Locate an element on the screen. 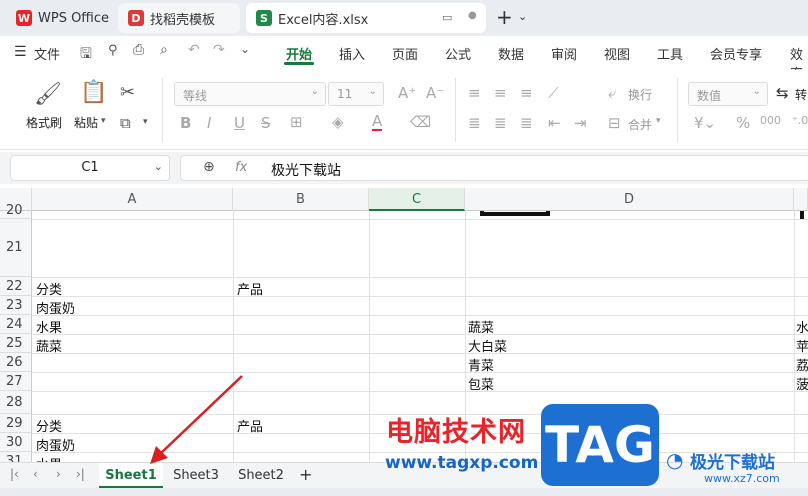 The image size is (808, 496). watermark-site-name: 电脑技术网 is located at coordinates (456, 432).